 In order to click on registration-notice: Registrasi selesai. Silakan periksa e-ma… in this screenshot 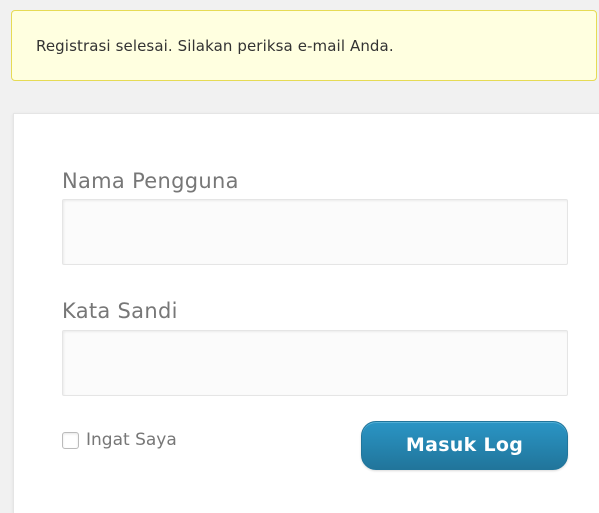, I will do `click(304, 45)`.